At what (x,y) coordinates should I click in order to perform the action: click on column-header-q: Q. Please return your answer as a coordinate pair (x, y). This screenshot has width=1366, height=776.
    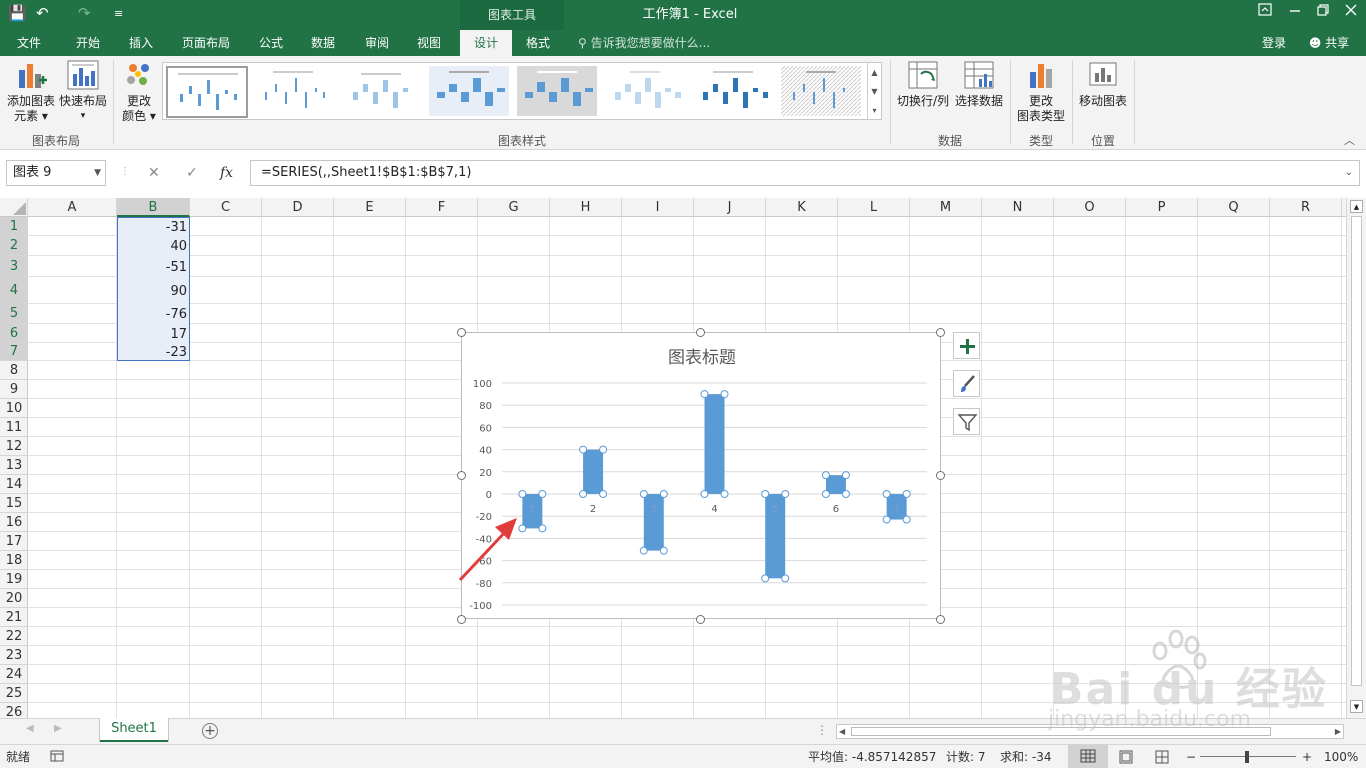
    Looking at the image, I should click on (1234, 207).